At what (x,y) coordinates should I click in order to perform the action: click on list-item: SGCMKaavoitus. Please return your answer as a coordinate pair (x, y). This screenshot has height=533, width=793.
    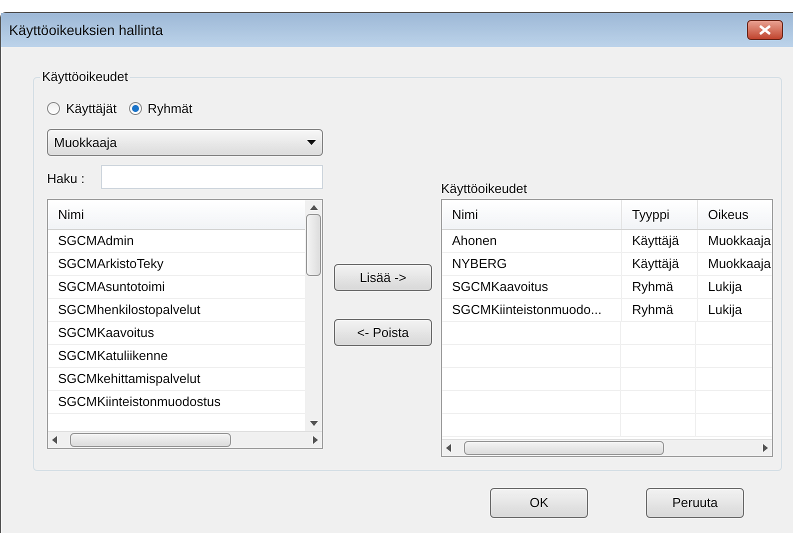
    Looking at the image, I should click on (176, 333).